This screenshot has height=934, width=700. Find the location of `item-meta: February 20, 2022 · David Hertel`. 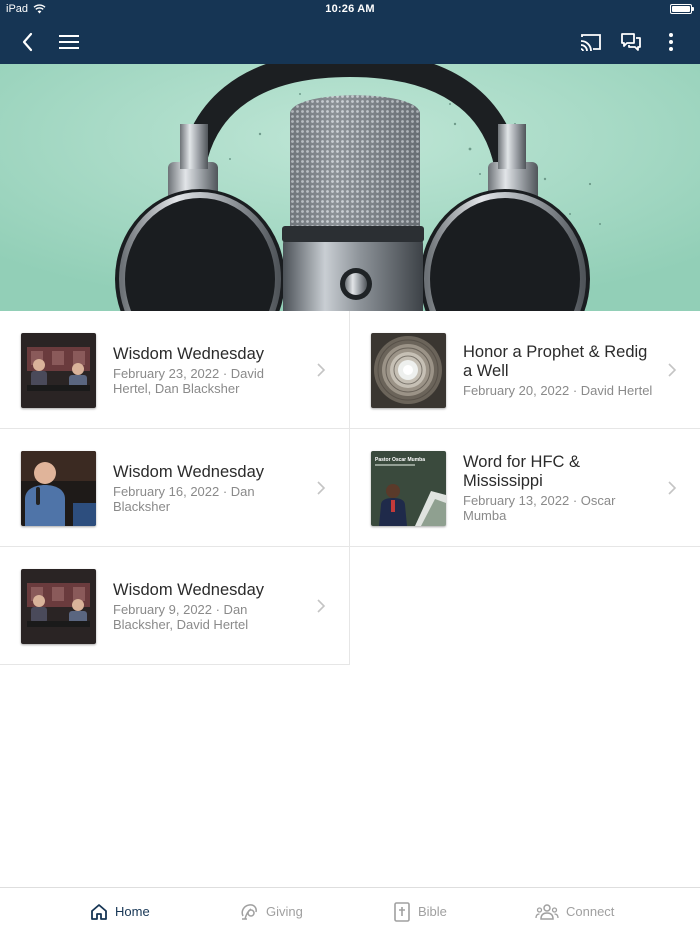

item-meta: February 20, 2022 · David Hertel is located at coordinates (558, 390).